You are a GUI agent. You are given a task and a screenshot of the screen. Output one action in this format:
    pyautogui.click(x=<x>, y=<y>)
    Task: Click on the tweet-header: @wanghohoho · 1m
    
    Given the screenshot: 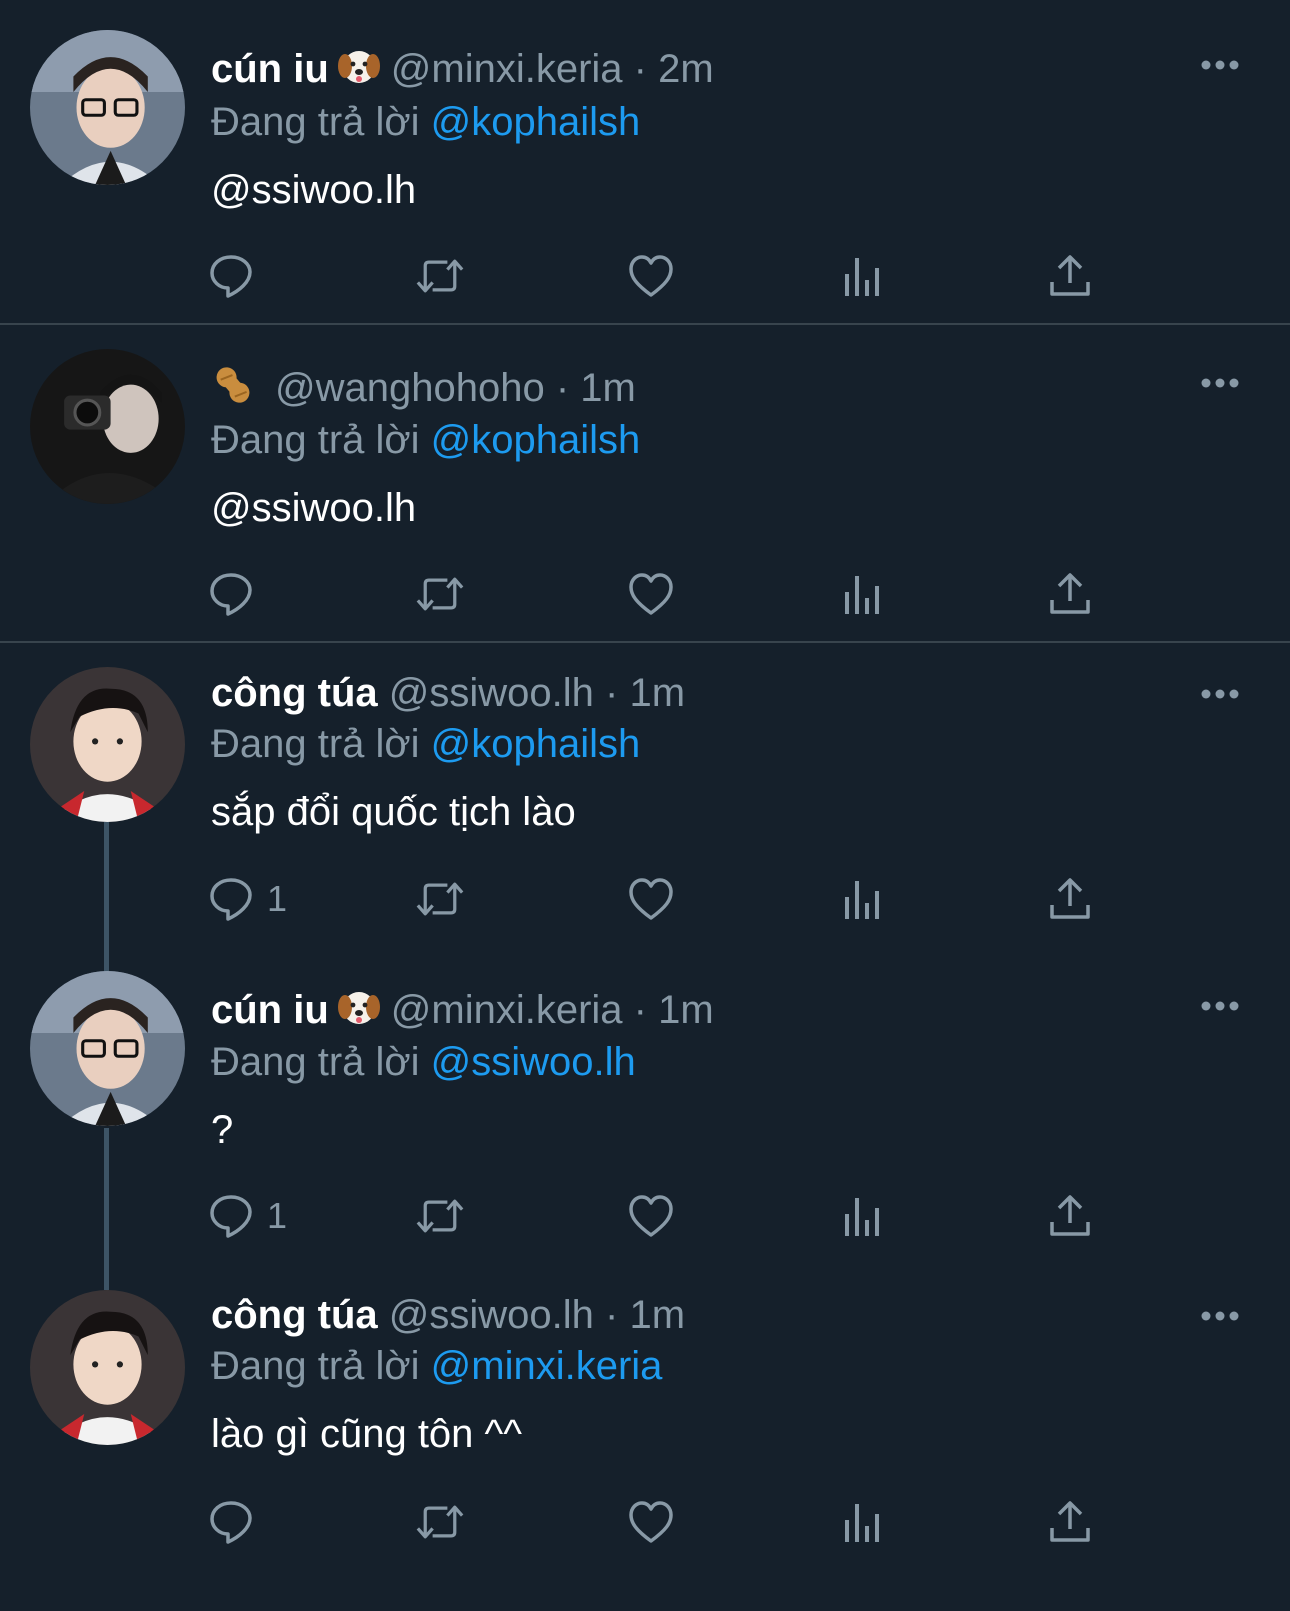 What is the action you would take?
    pyautogui.click(x=423, y=390)
    